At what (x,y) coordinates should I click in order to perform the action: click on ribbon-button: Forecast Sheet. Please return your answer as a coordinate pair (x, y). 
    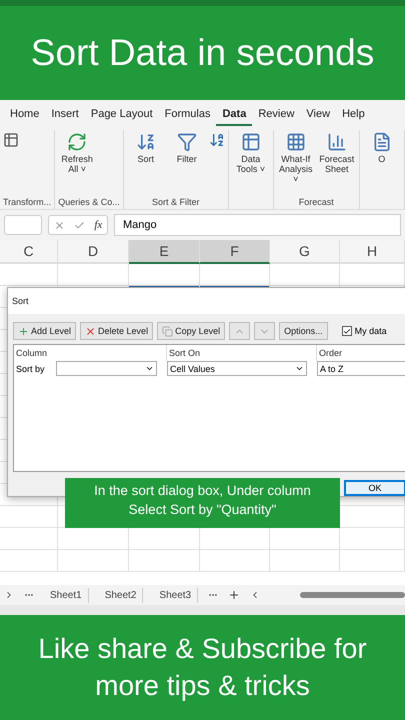
    Looking at the image, I should click on (337, 153).